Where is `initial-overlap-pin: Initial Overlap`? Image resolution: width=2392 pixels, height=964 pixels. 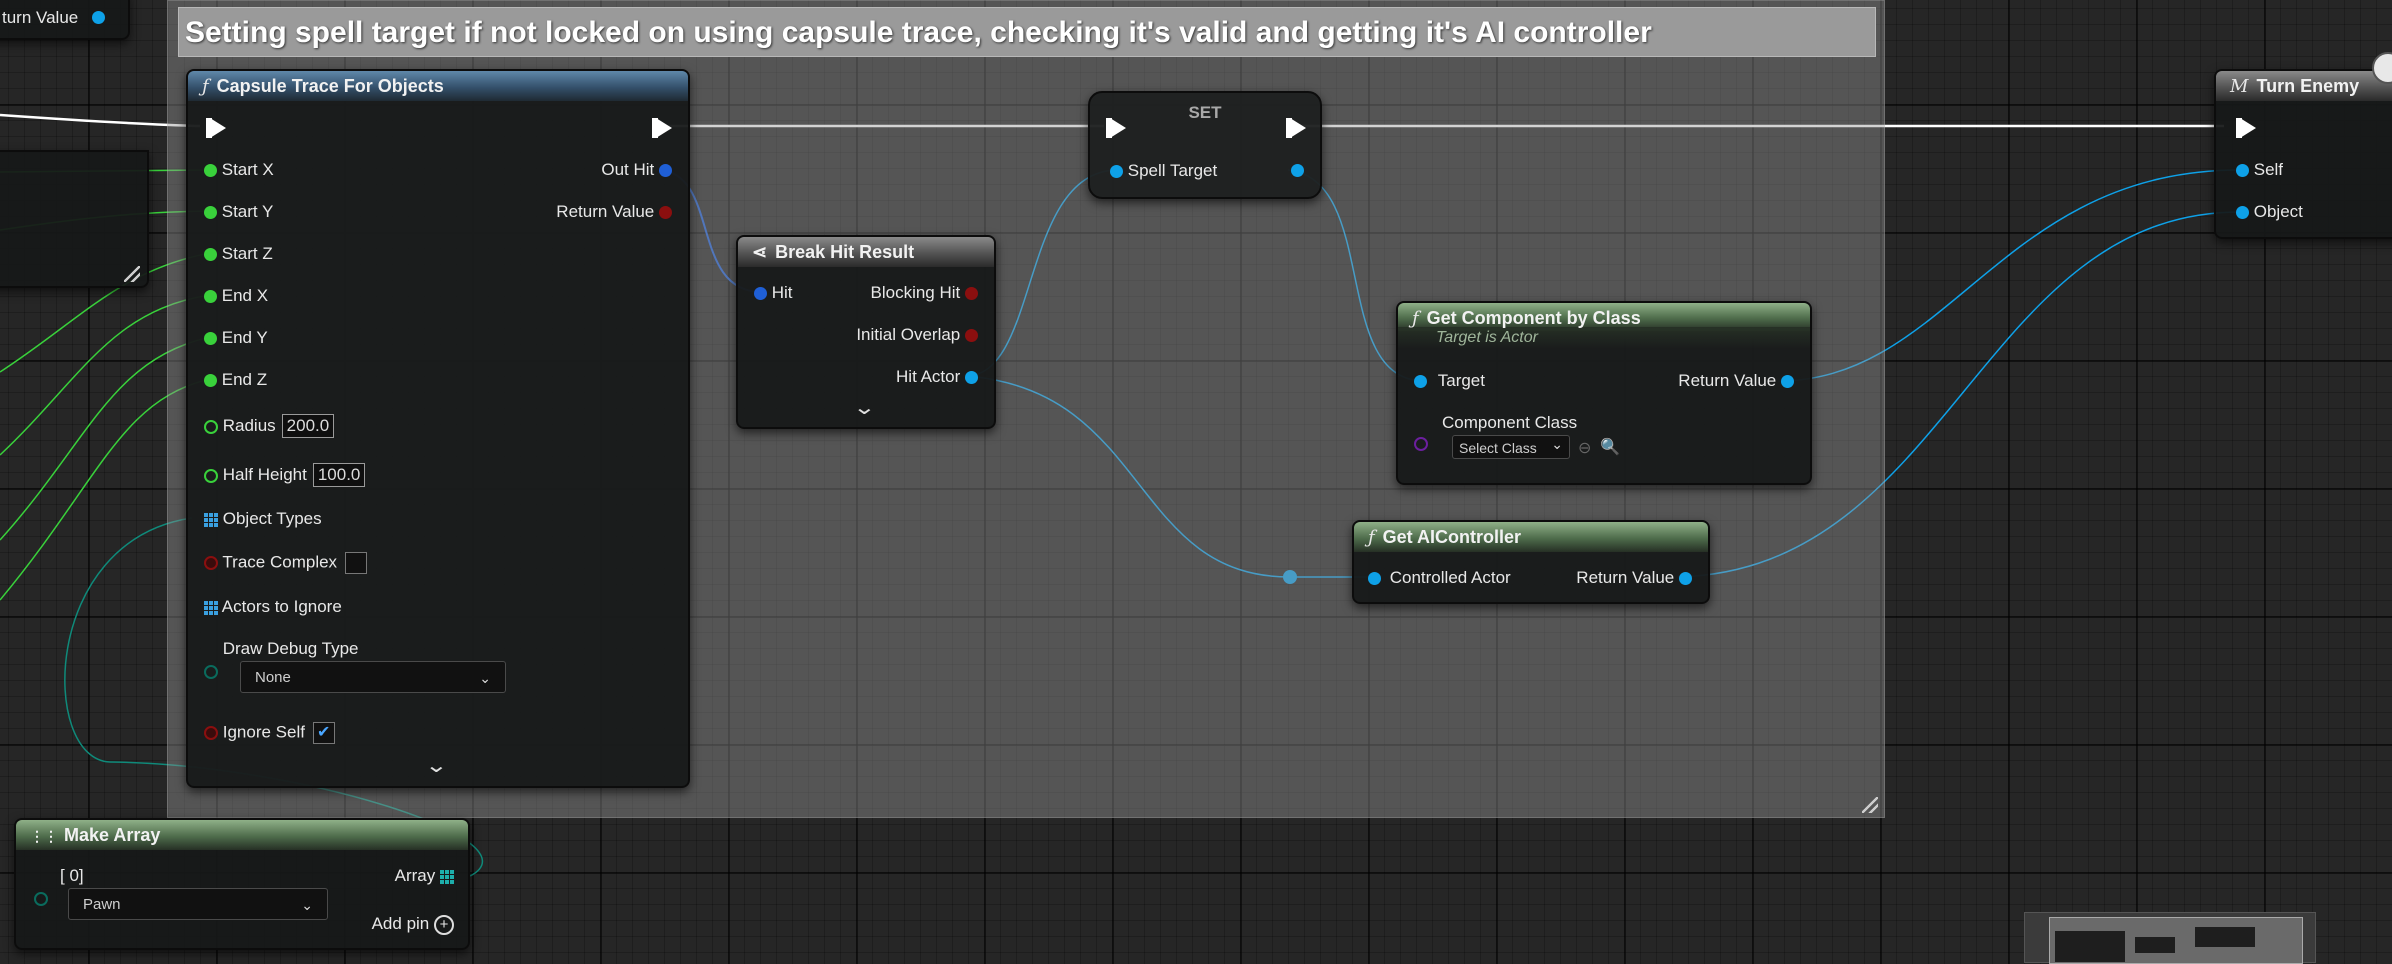
initial-overlap-pin: Initial Overlap is located at coordinates (917, 335).